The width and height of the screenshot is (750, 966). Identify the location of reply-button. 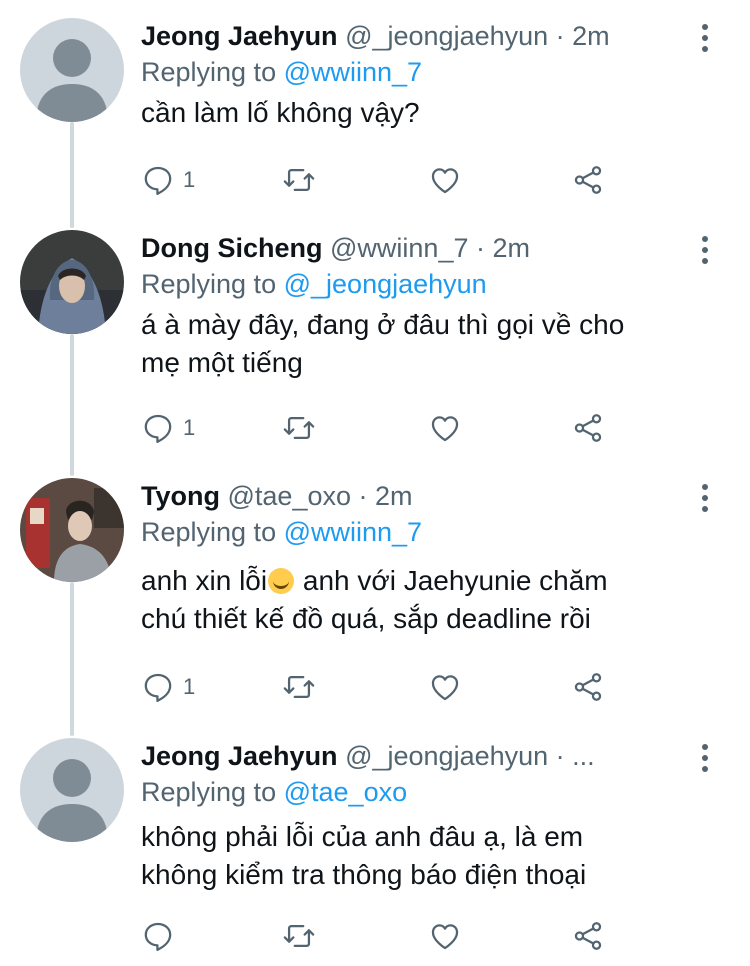
(162, 936).